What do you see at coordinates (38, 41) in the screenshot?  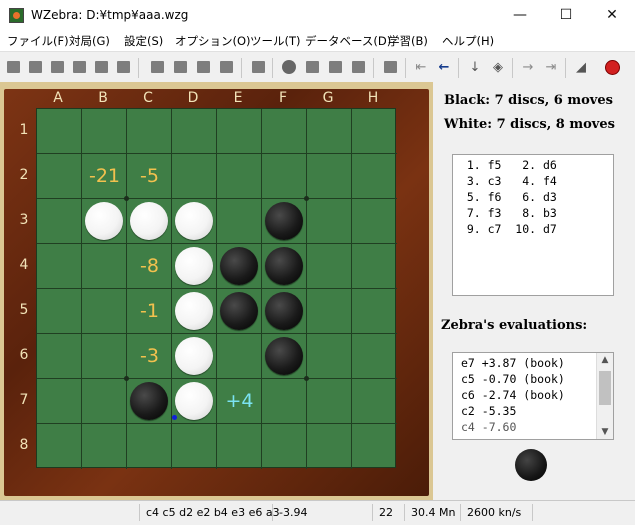 I see `menu-file: ファイル(F)` at bounding box center [38, 41].